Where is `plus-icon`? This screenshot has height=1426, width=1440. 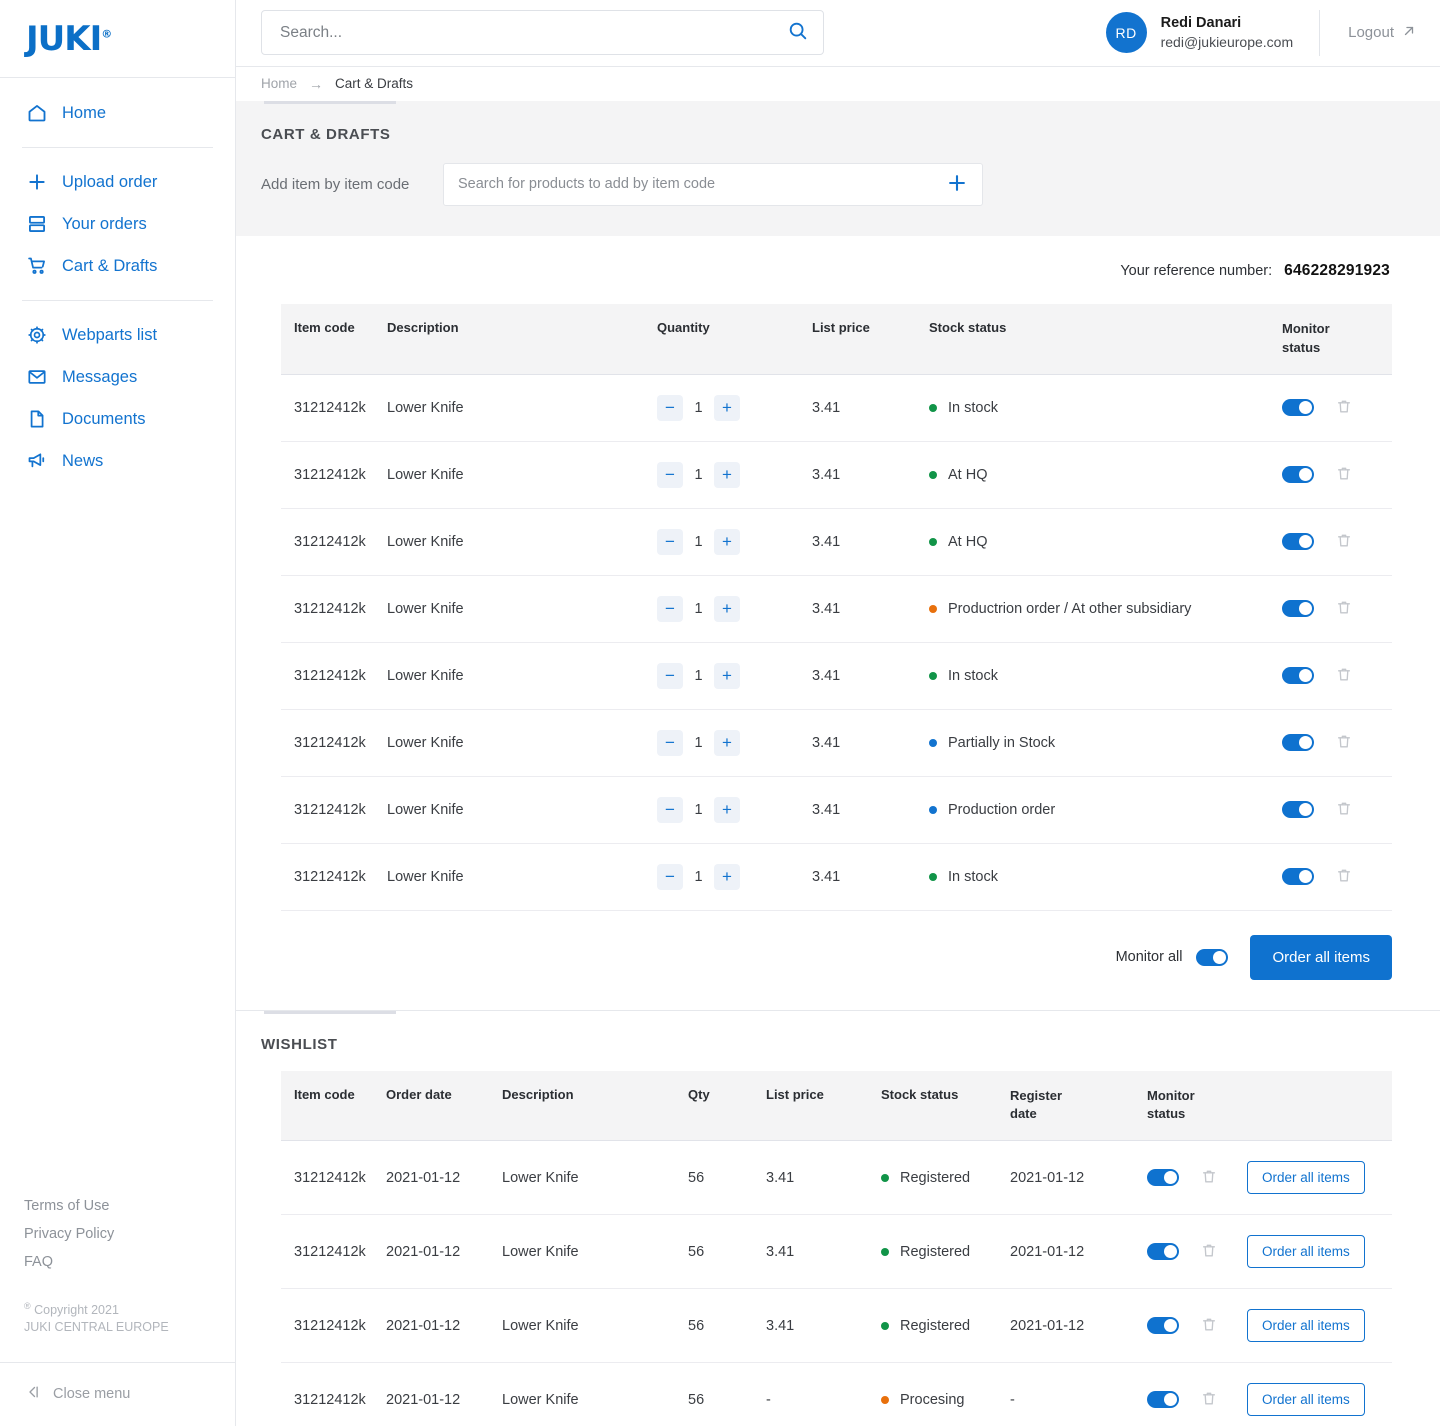
plus-icon is located at coordinates (957, 184).